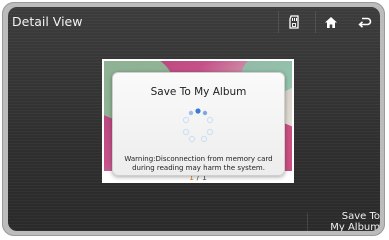  I want to click on save-to-my-album-button: Save To My Album, so click(346, 221).